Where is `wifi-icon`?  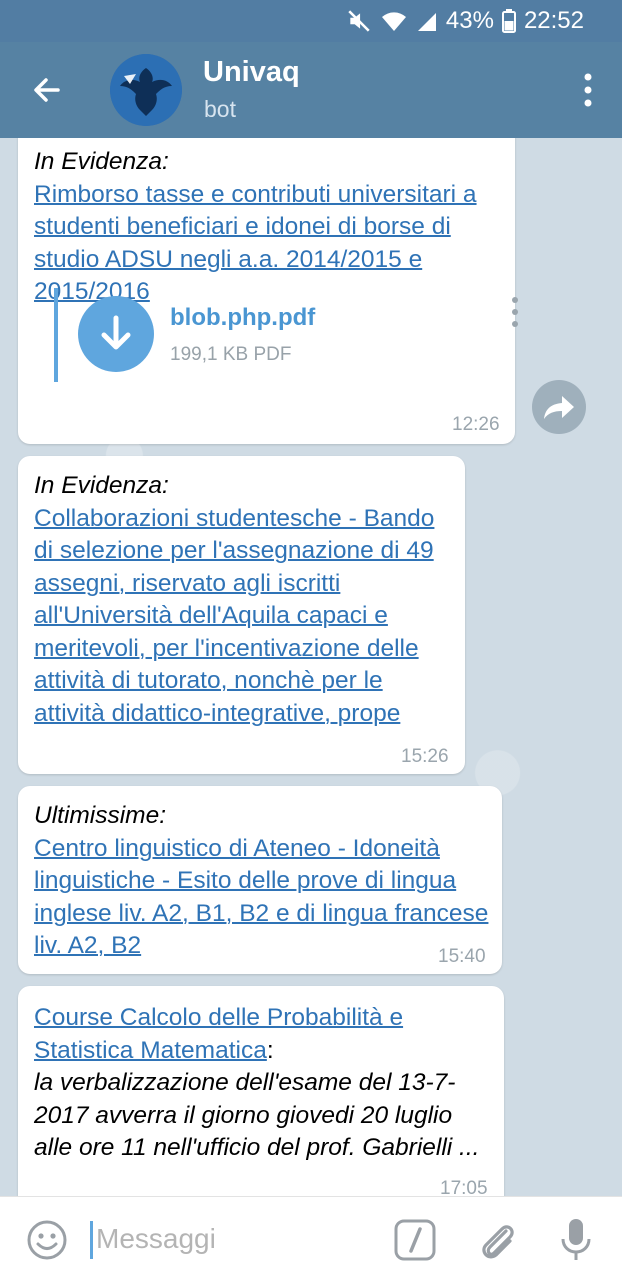 wifi-icon is located at coordinates (394, 21).